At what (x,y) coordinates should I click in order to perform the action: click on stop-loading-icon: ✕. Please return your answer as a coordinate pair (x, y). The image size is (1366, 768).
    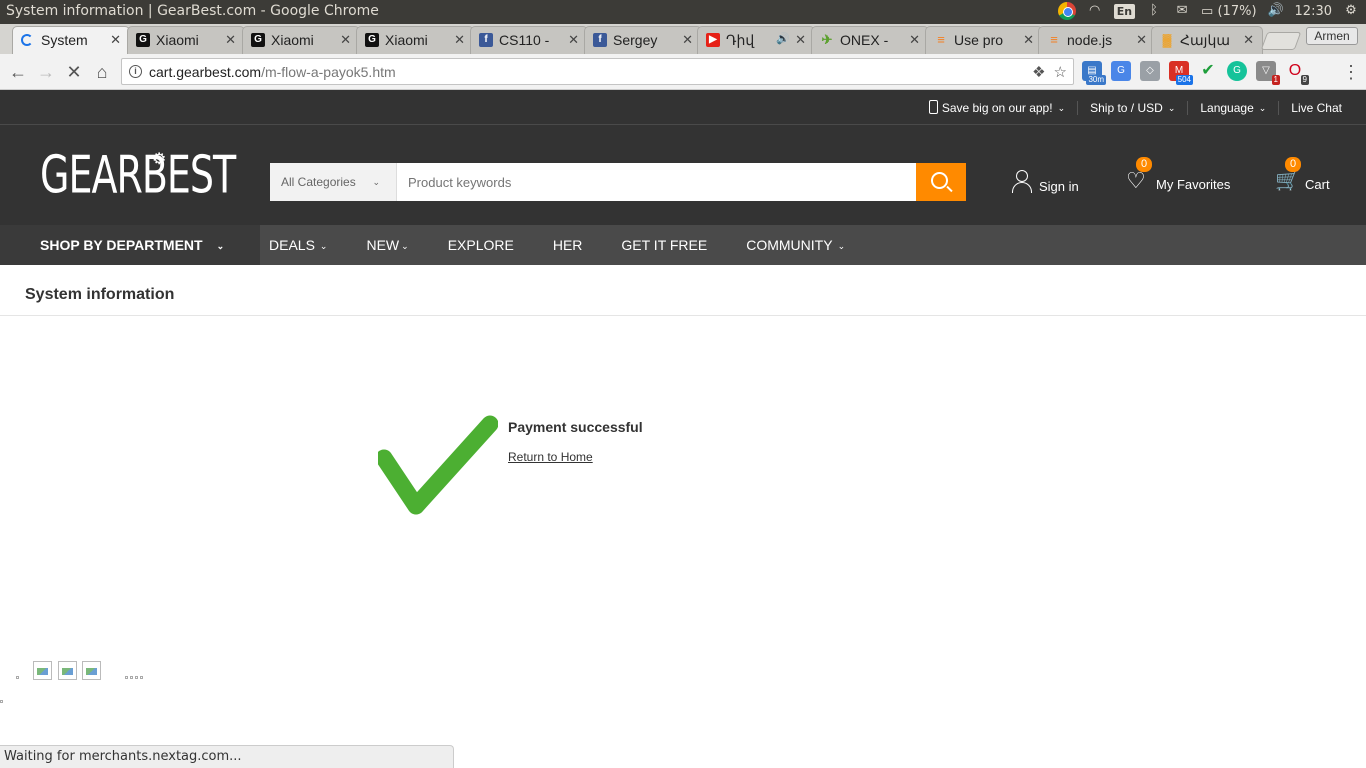
    Looking at the image, I should click on (74, 72).